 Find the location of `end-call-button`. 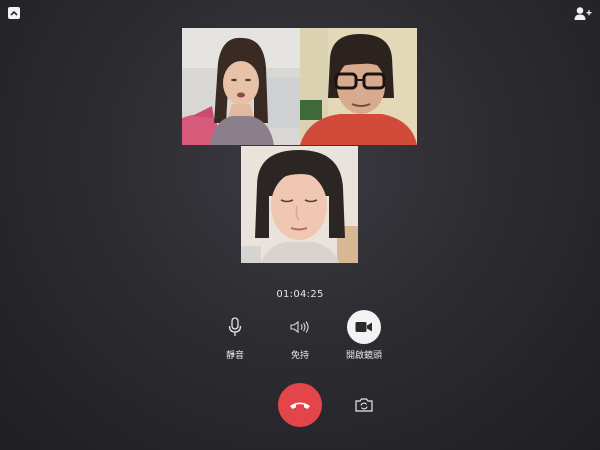

end-call-button is located at coordinates (300, 405).